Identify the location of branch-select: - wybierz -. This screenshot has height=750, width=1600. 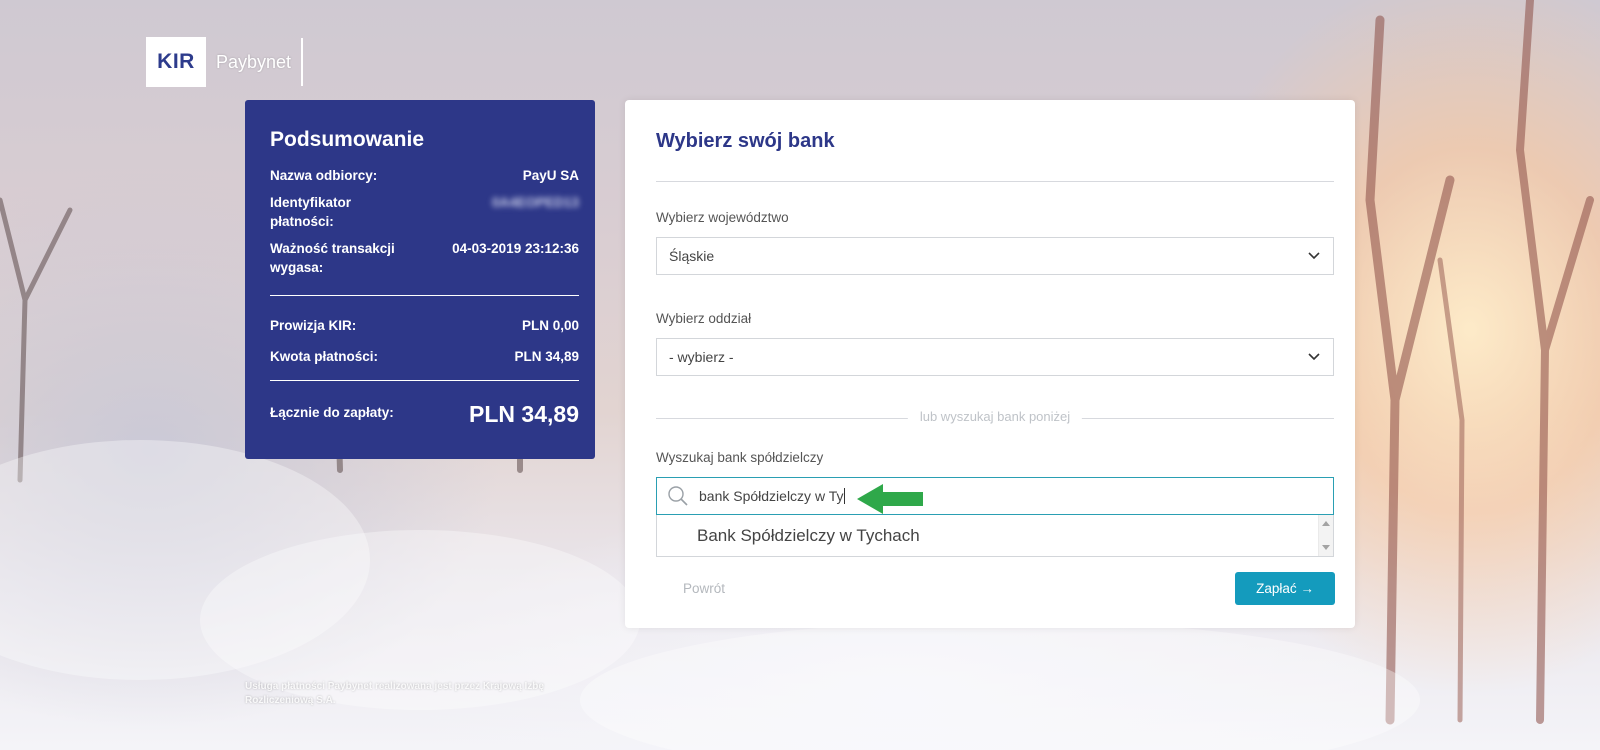
(995, 357).